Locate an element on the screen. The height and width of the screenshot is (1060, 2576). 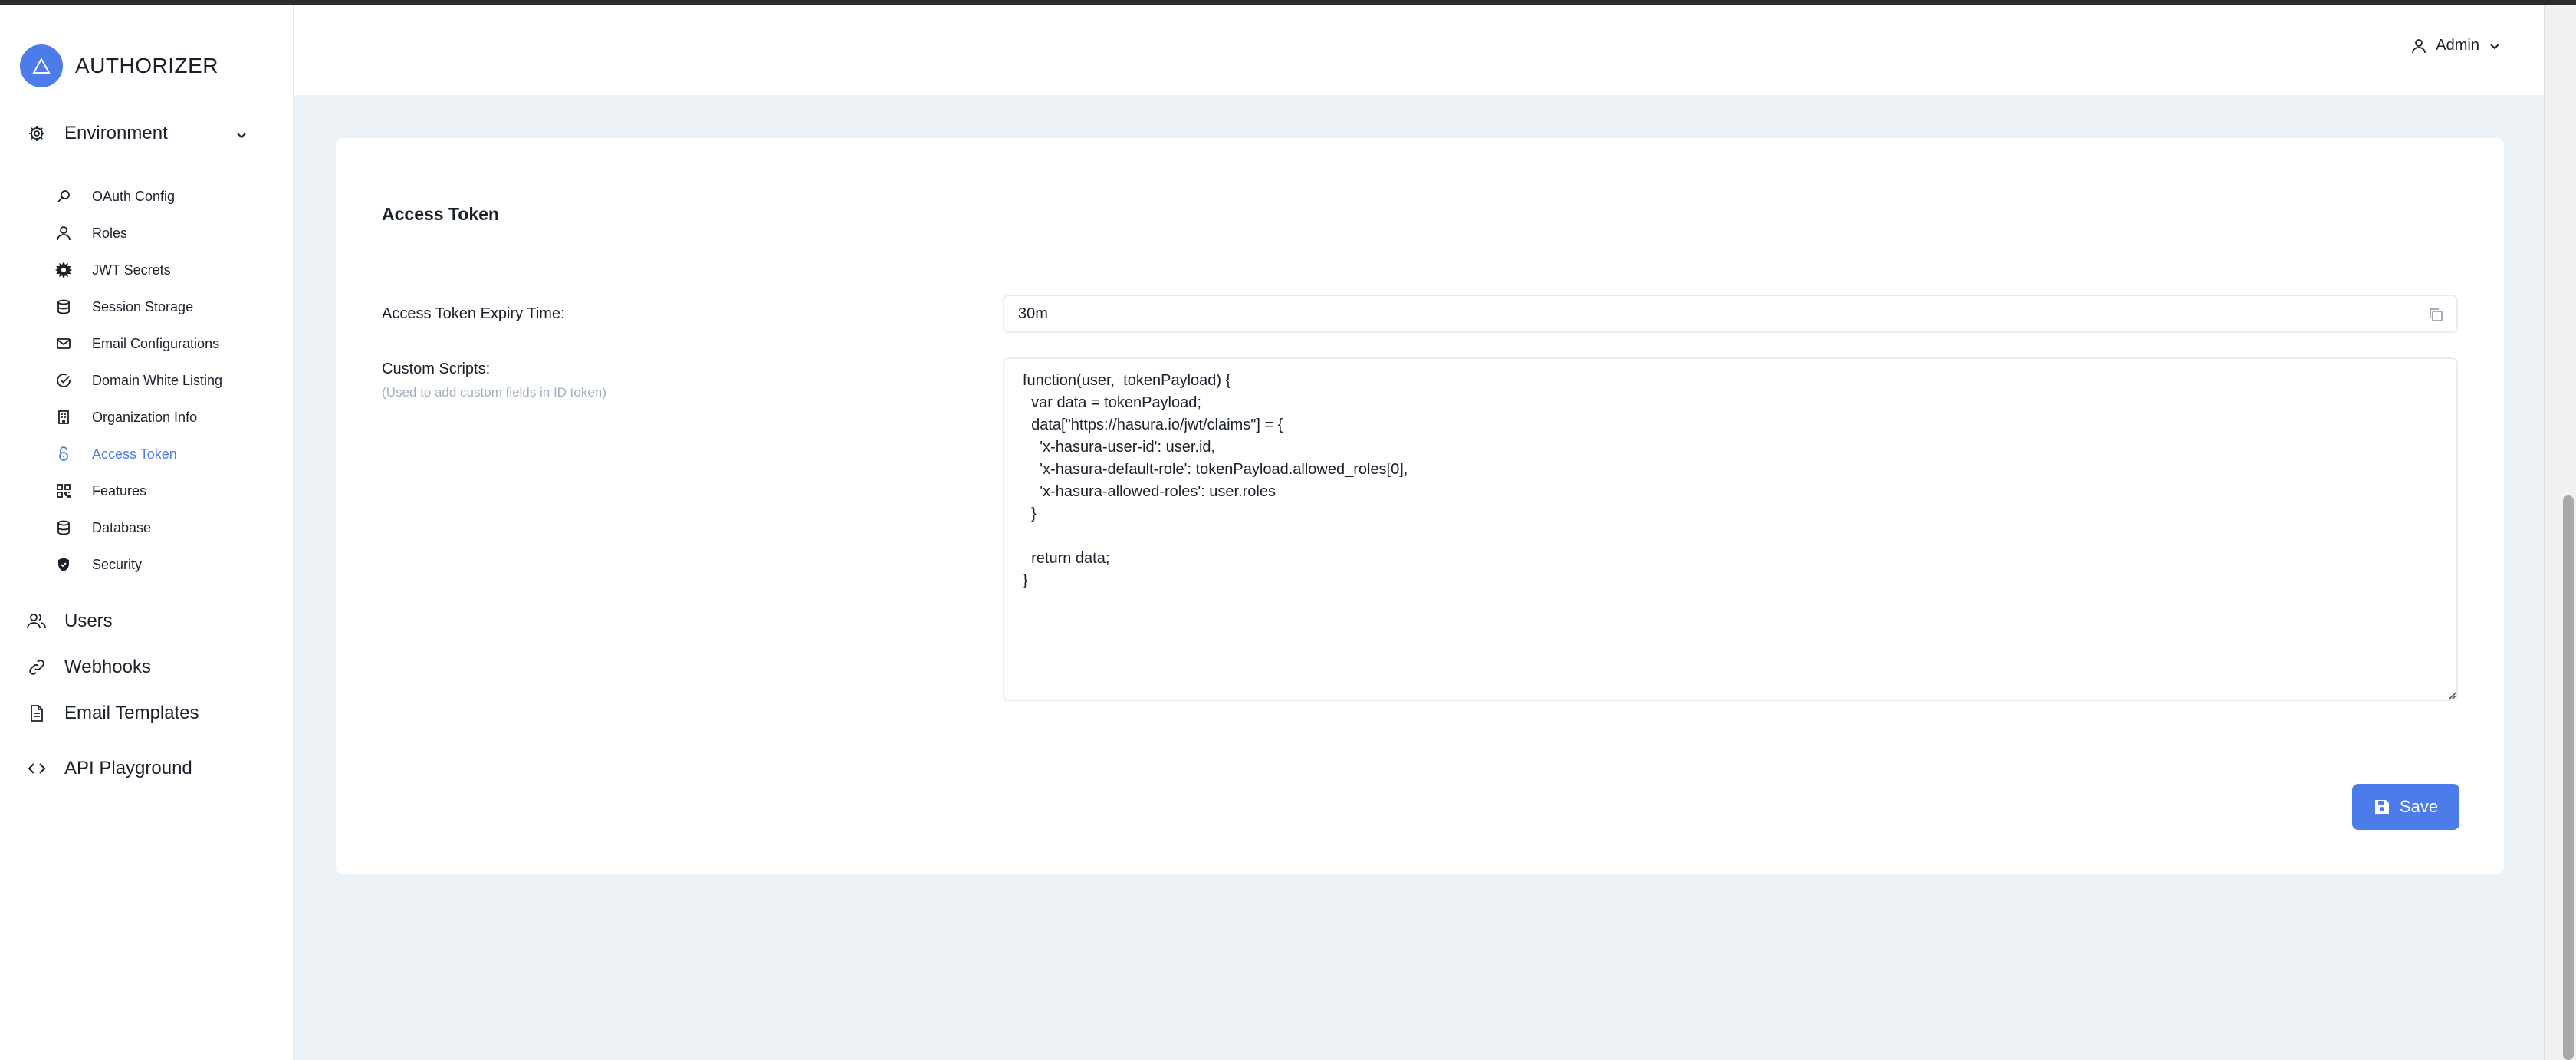
users-icon is located at coordinates (37, 621).